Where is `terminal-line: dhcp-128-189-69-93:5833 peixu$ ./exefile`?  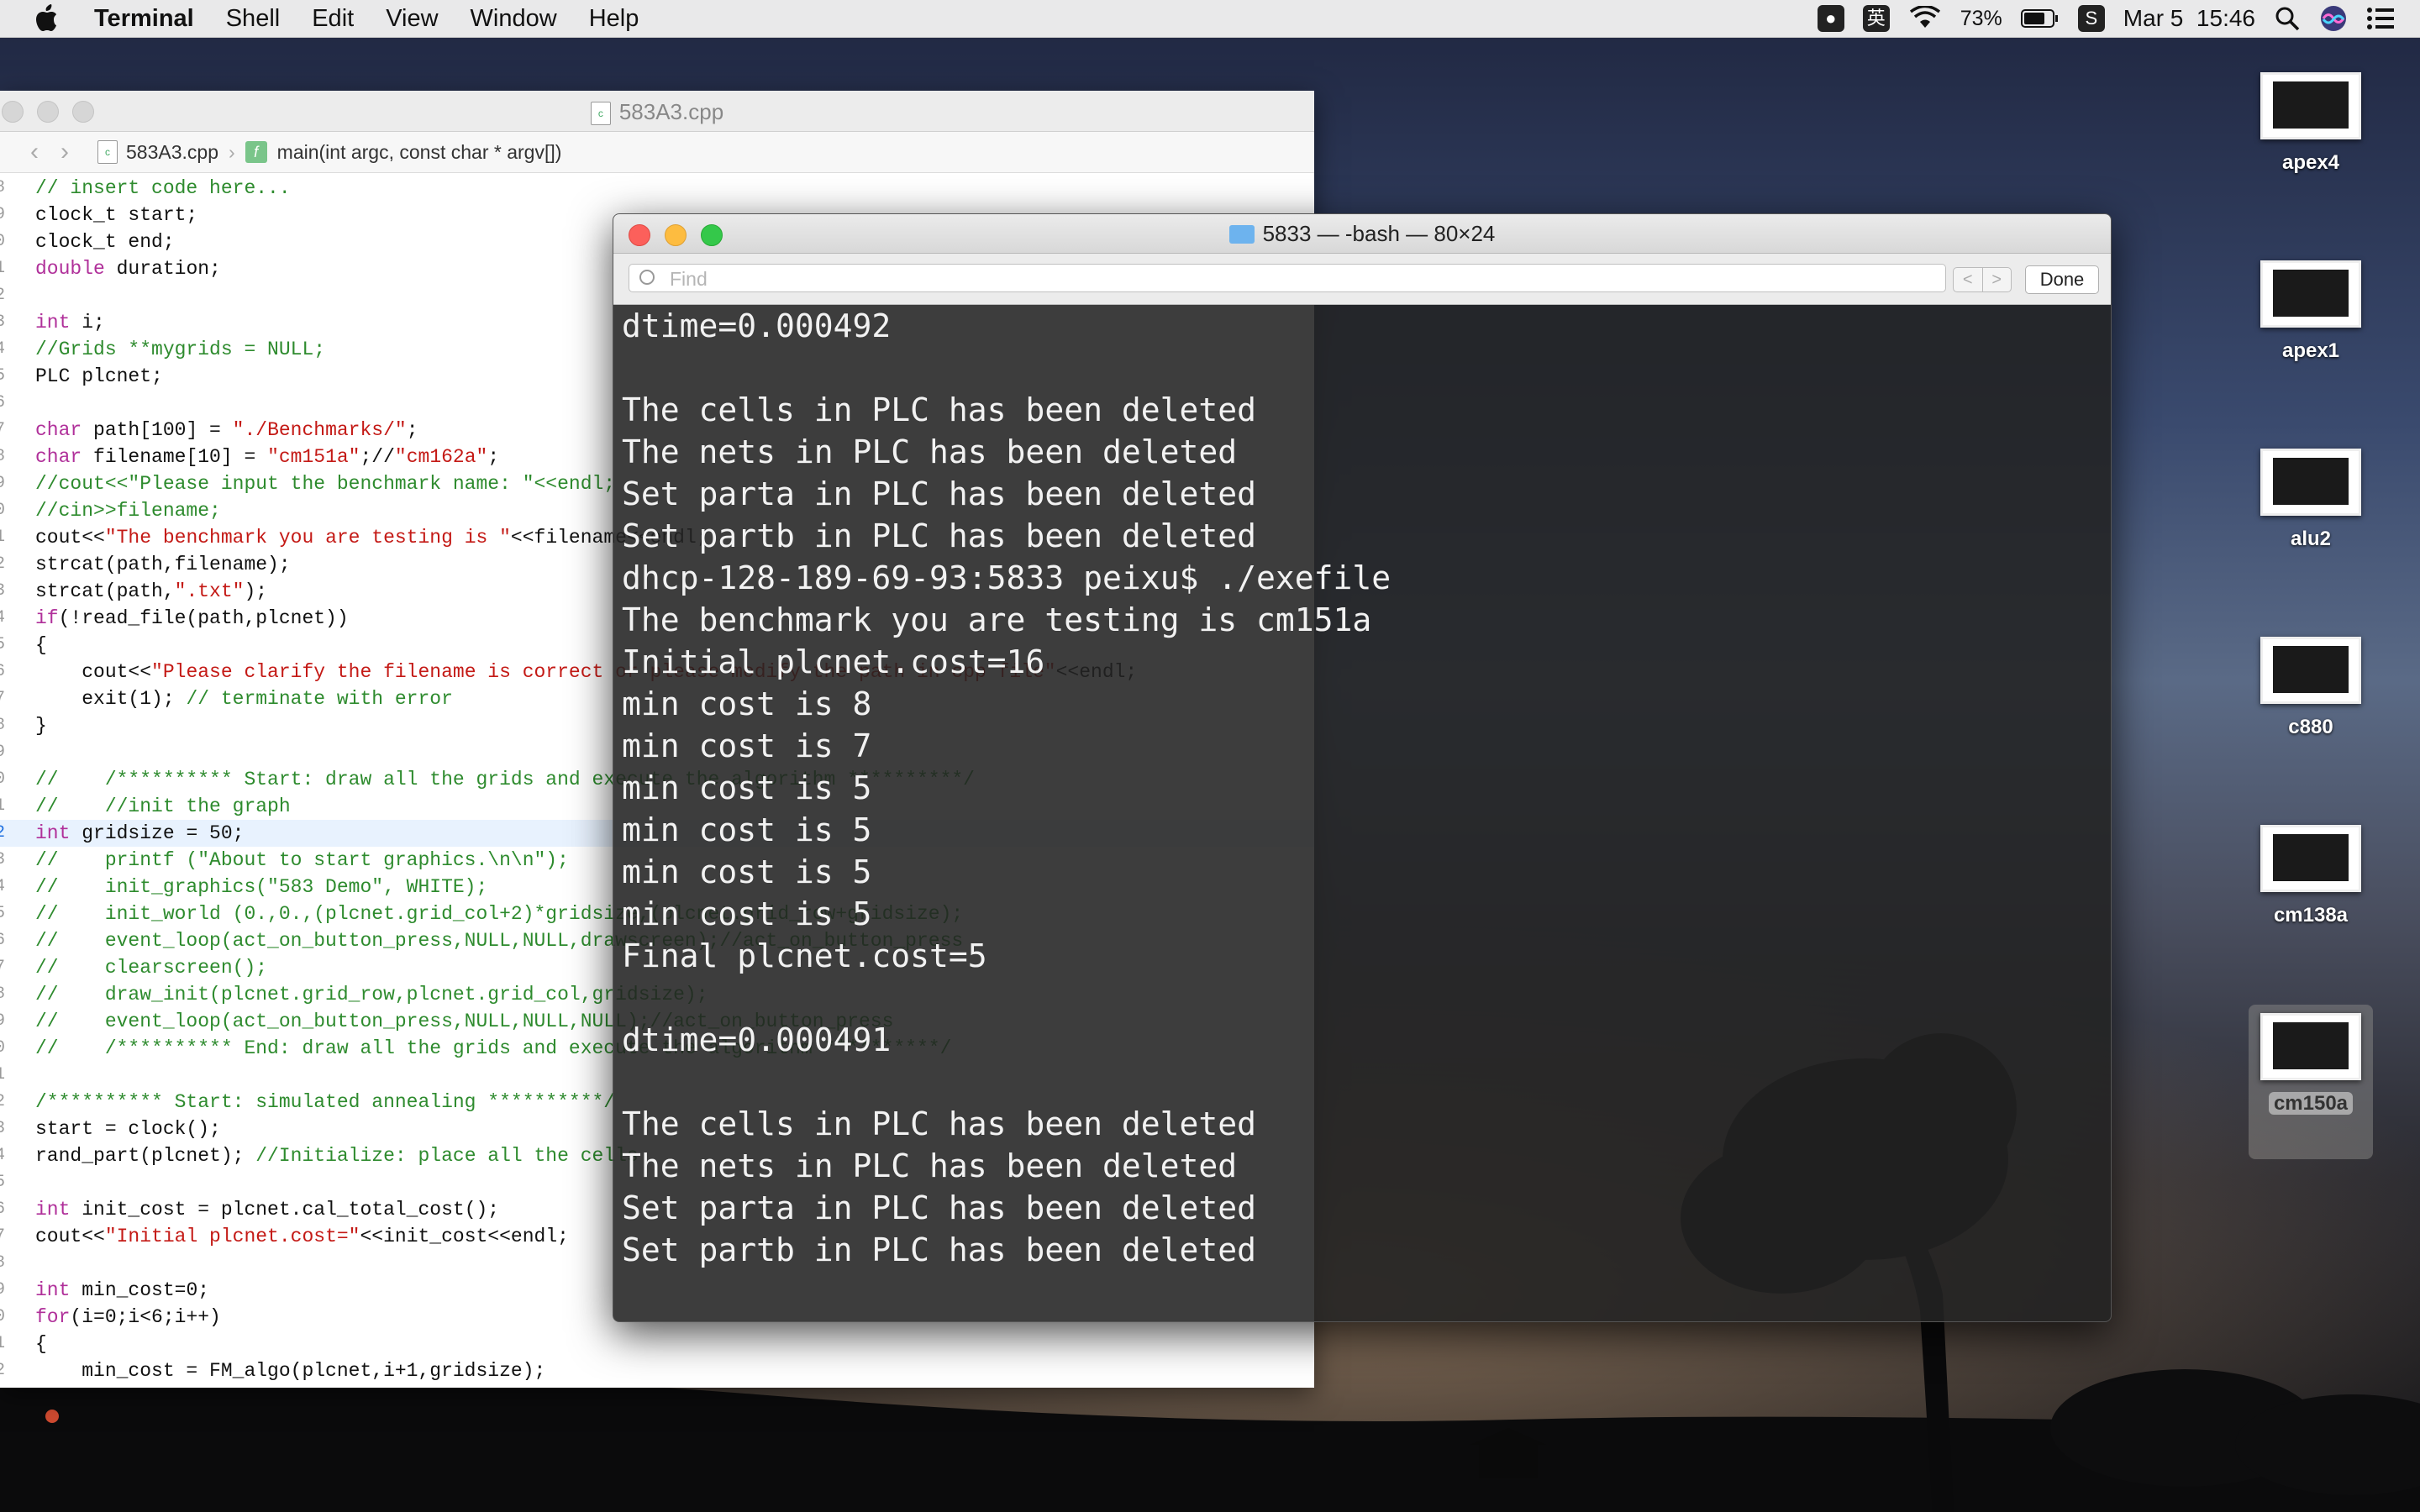
terminal-line: dhcp-128-189-69-93:5833 peixu$ ./exefile is located at coordinates (1007, 577).